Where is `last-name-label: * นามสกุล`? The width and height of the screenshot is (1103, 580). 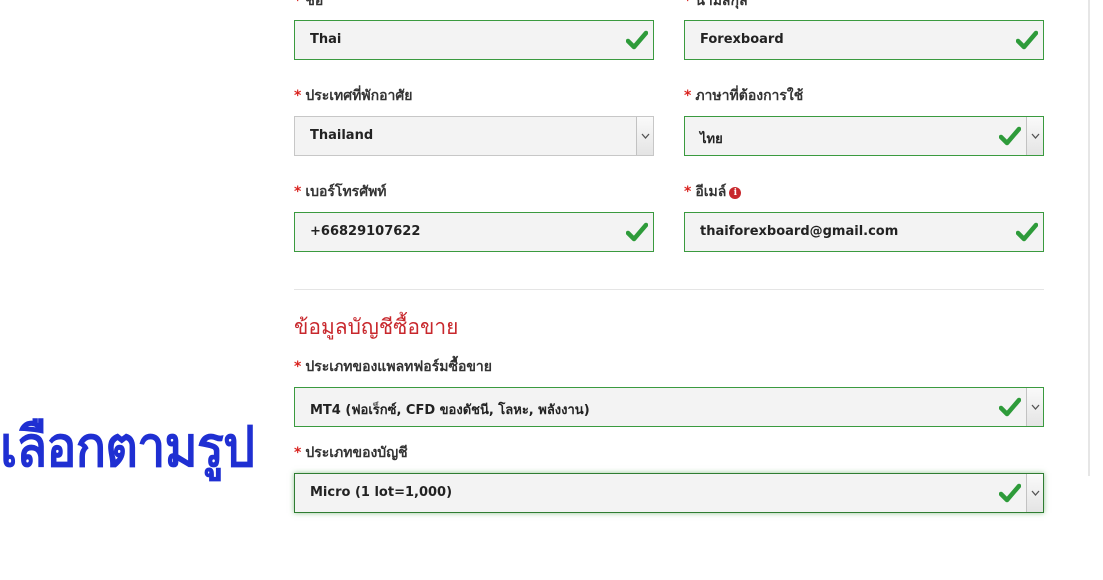
last-name-label: * นามสกุล is located at coordinates (716, 5).